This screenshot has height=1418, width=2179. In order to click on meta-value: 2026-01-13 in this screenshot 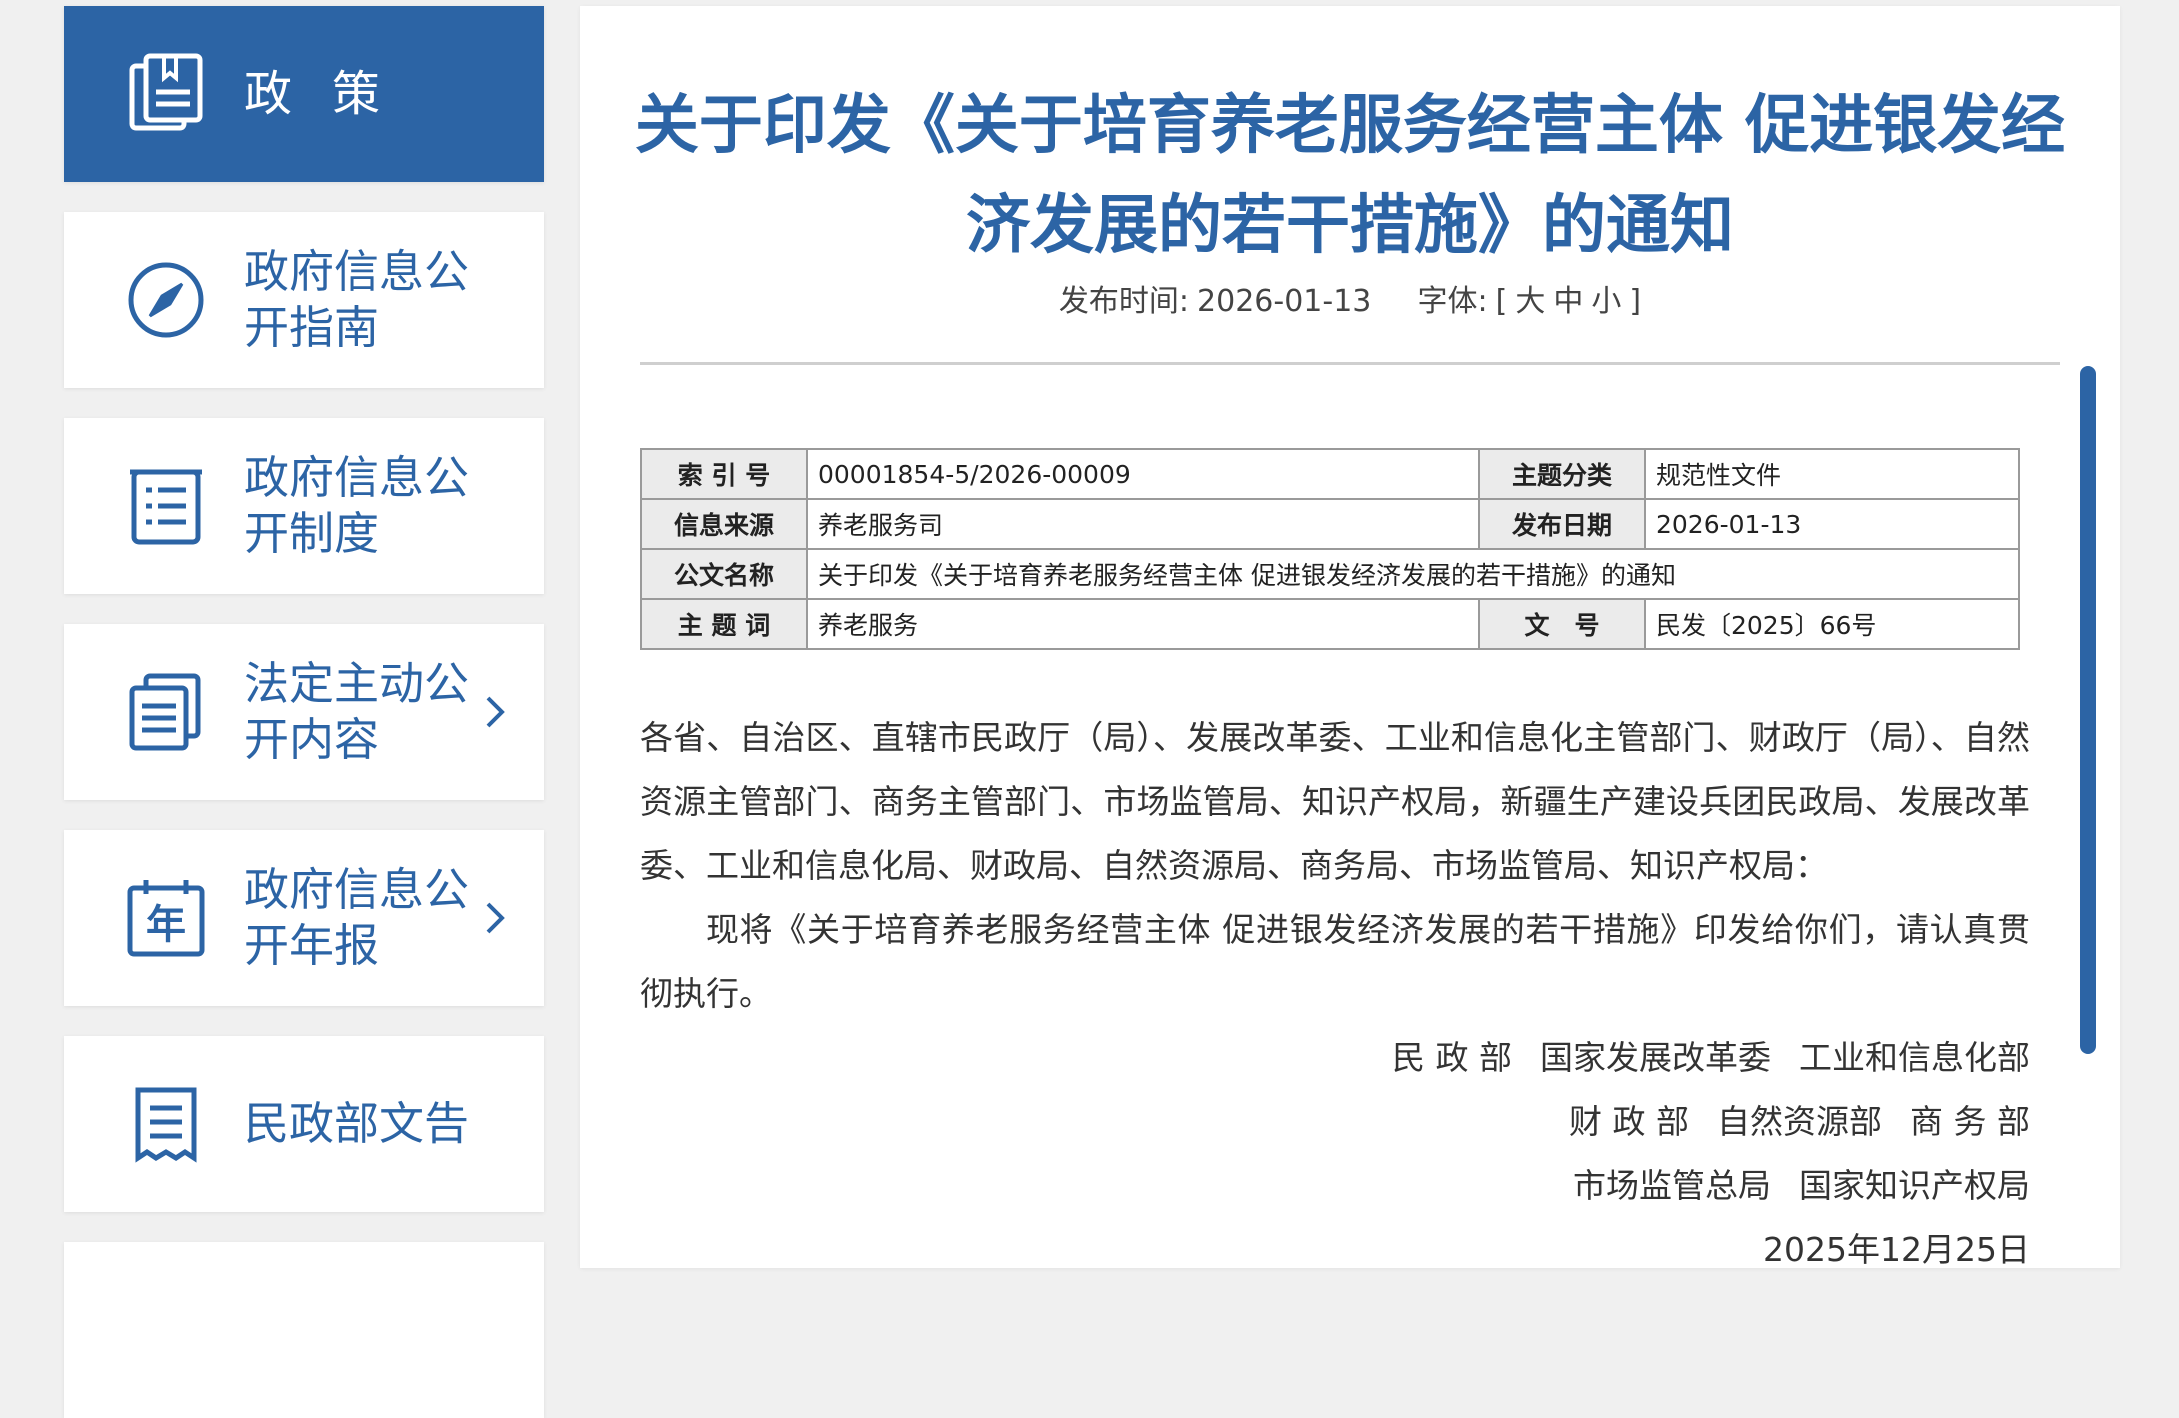, I will do `click(1832, 524)`.